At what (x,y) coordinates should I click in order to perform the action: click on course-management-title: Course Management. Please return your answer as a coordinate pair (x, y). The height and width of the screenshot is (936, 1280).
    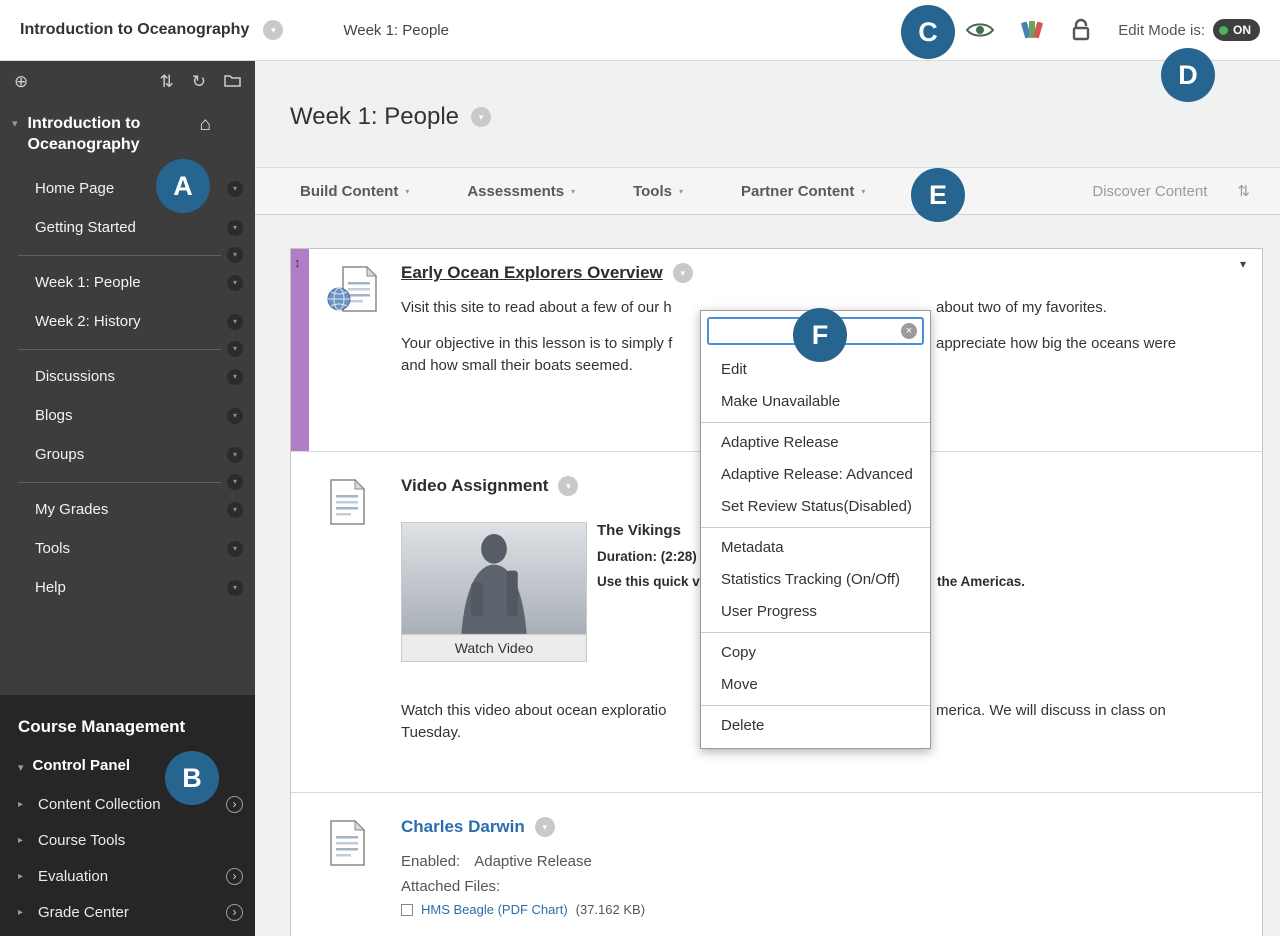
    Looking at the image, I should click on (102, 726).